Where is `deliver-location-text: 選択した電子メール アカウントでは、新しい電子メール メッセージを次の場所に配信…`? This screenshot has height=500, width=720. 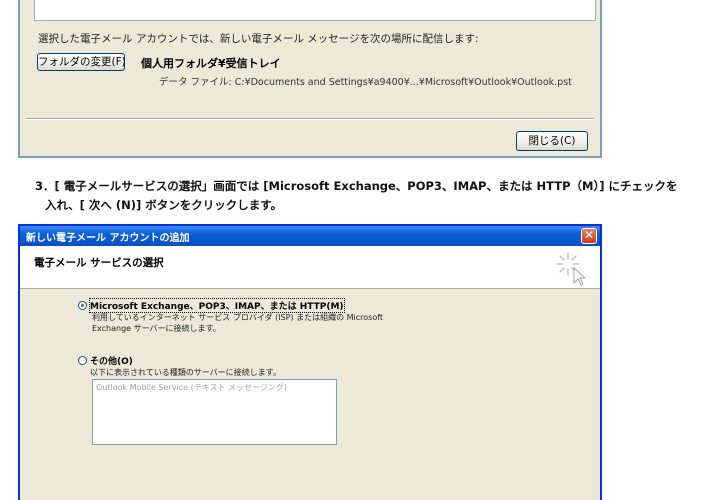
deliver-location-text: 選択した電子メール アカウントでは、新しい電子メール メッセージを次の場所に配信… is located at coordinates (258, 39).